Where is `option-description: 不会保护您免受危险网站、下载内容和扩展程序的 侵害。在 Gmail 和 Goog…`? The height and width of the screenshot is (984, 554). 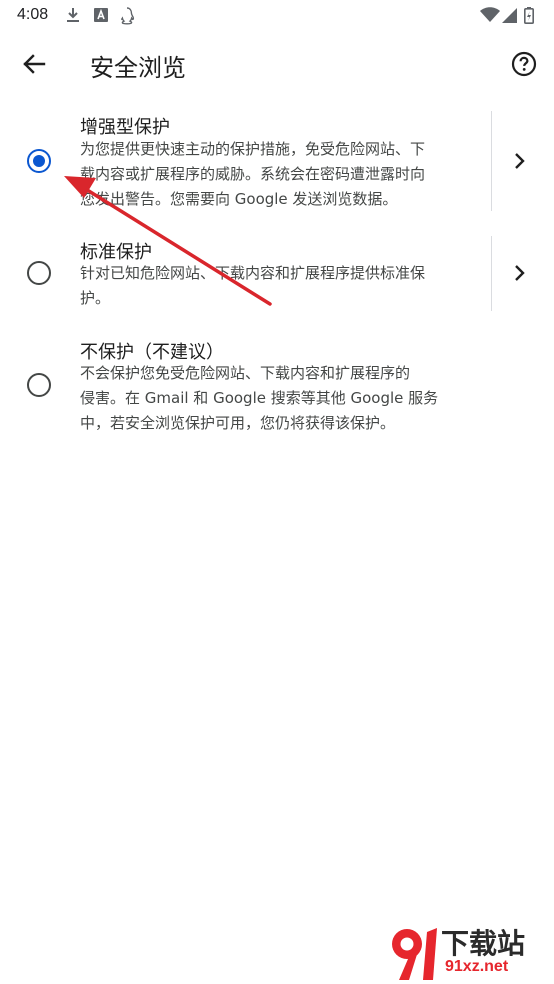 option-description: 不会保护您免受危险网站、下载内容和扩展程序的 侵害。在 Gmail 和 Goog… is located at coordinates (259, 398).